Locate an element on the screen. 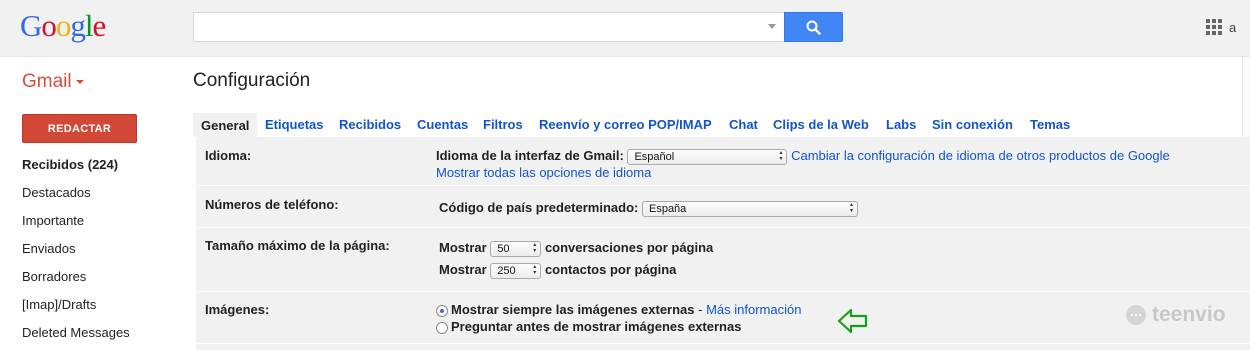  search-input is located at coordinates (474, 27).